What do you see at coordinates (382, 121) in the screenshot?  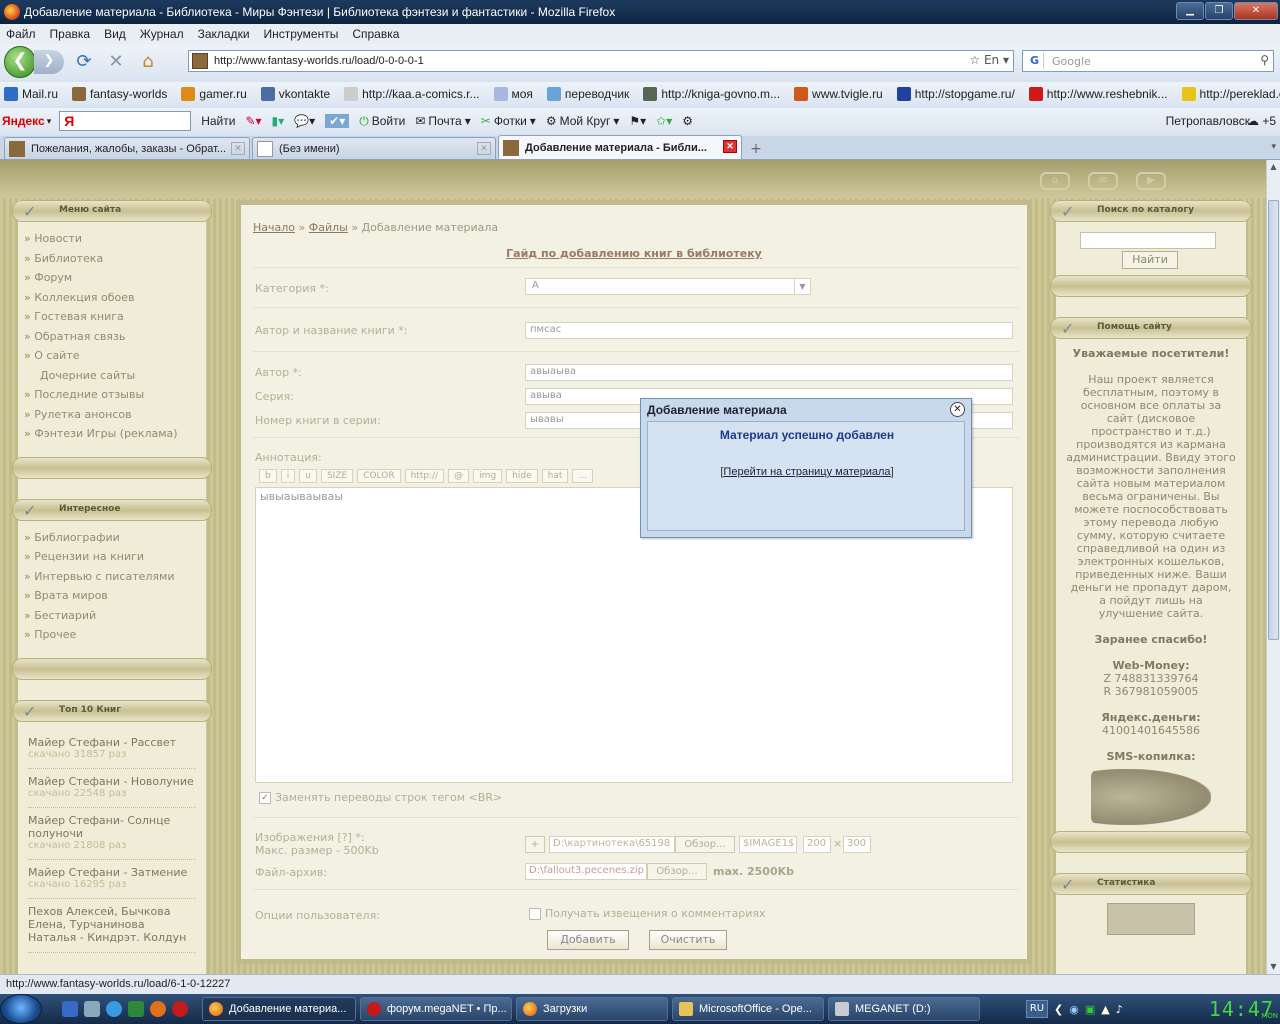 I see `yandex-login-button: ⏻ Войти` at bounding box center [382, 121].